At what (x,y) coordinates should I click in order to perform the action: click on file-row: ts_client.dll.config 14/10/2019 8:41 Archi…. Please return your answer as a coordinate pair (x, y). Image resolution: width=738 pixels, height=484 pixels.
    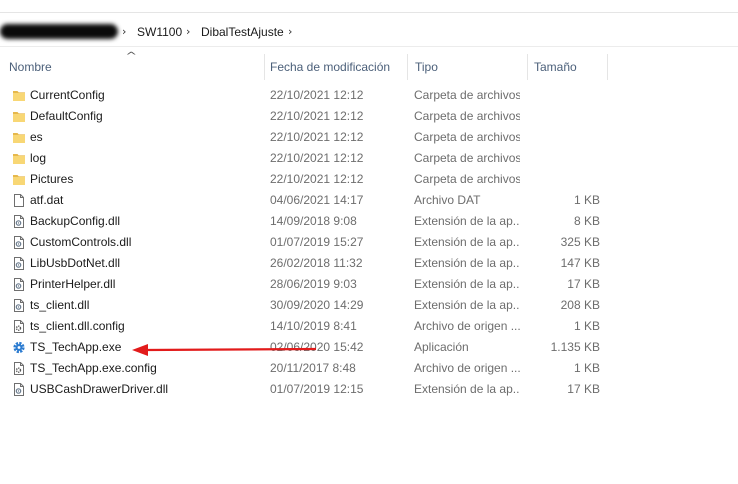
    Looking at the image, I should click on (369, 326).